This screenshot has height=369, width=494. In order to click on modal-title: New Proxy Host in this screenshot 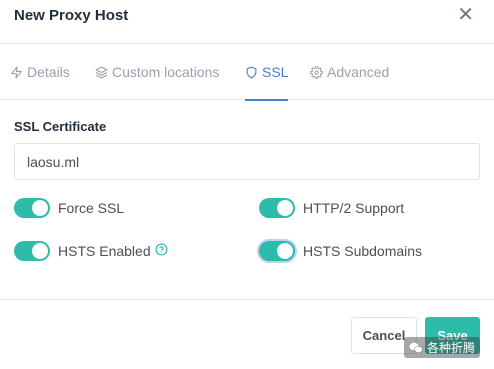, I will do `click(71, 15)`.